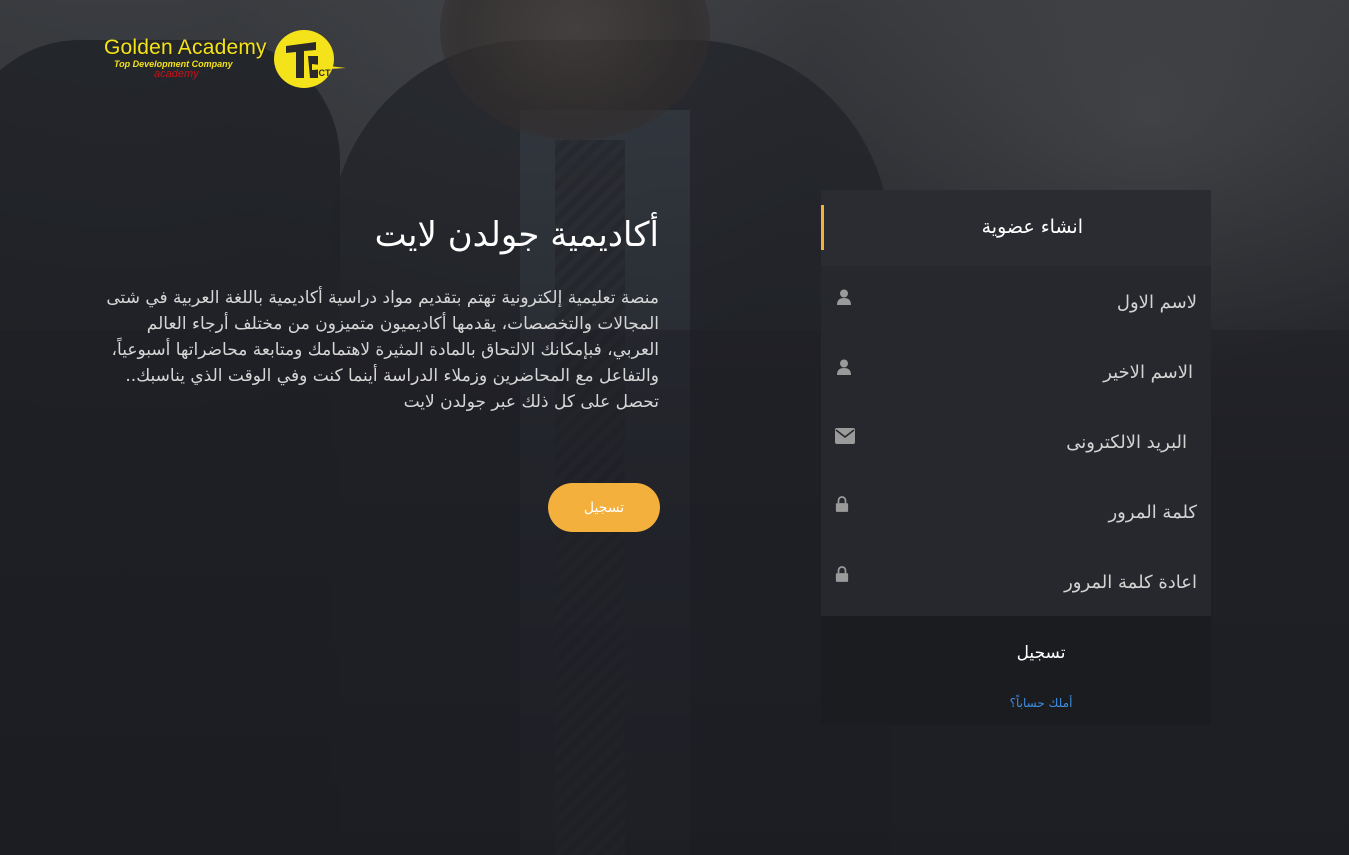 The height and width of the screenshot is (855, 1349). I want to click on first-name-row, so click(1016, 301).